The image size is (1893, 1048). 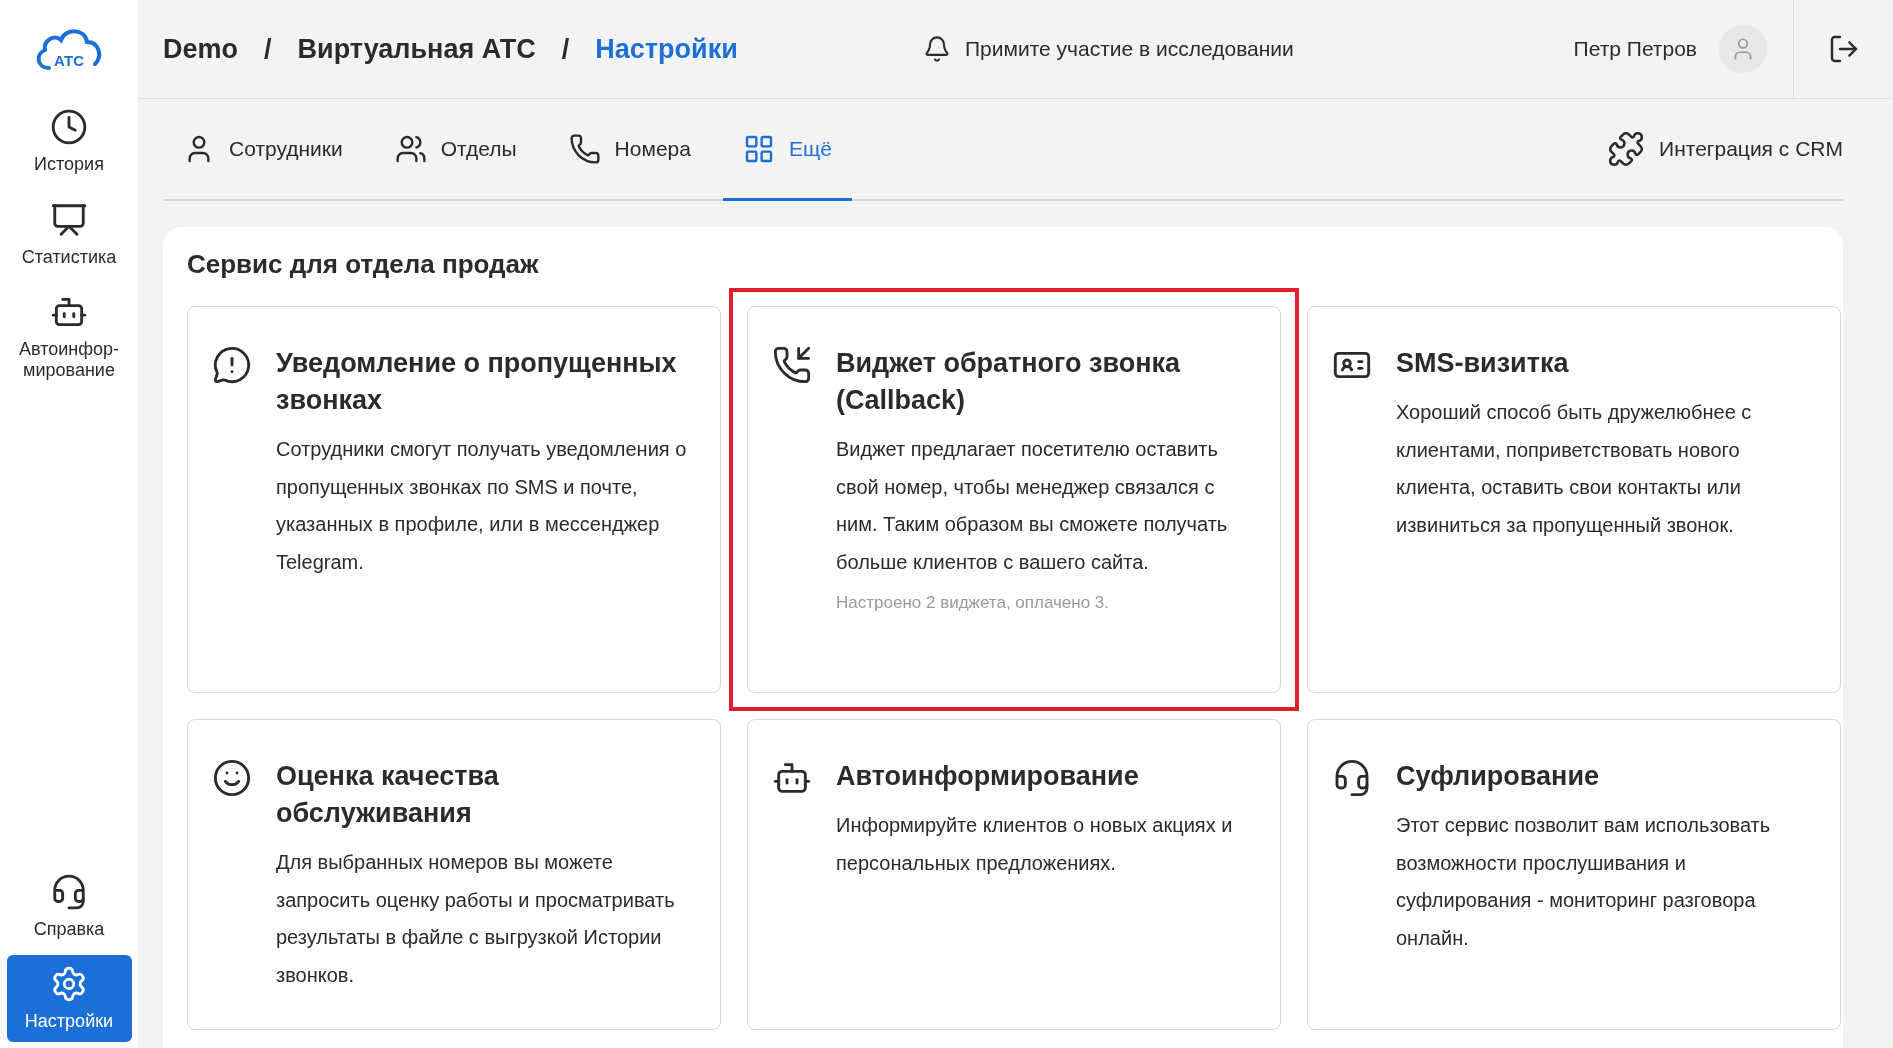 What do you see at coordinates (973, 603) in the screenshot?
I see `card-note: Настроено 2 виджета, оплачено 3.` at bounding box center [973, 603].